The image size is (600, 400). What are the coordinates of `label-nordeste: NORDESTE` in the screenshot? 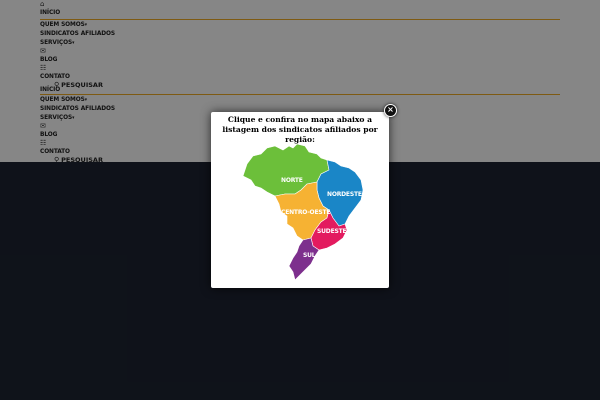 It's located at (344, 194).